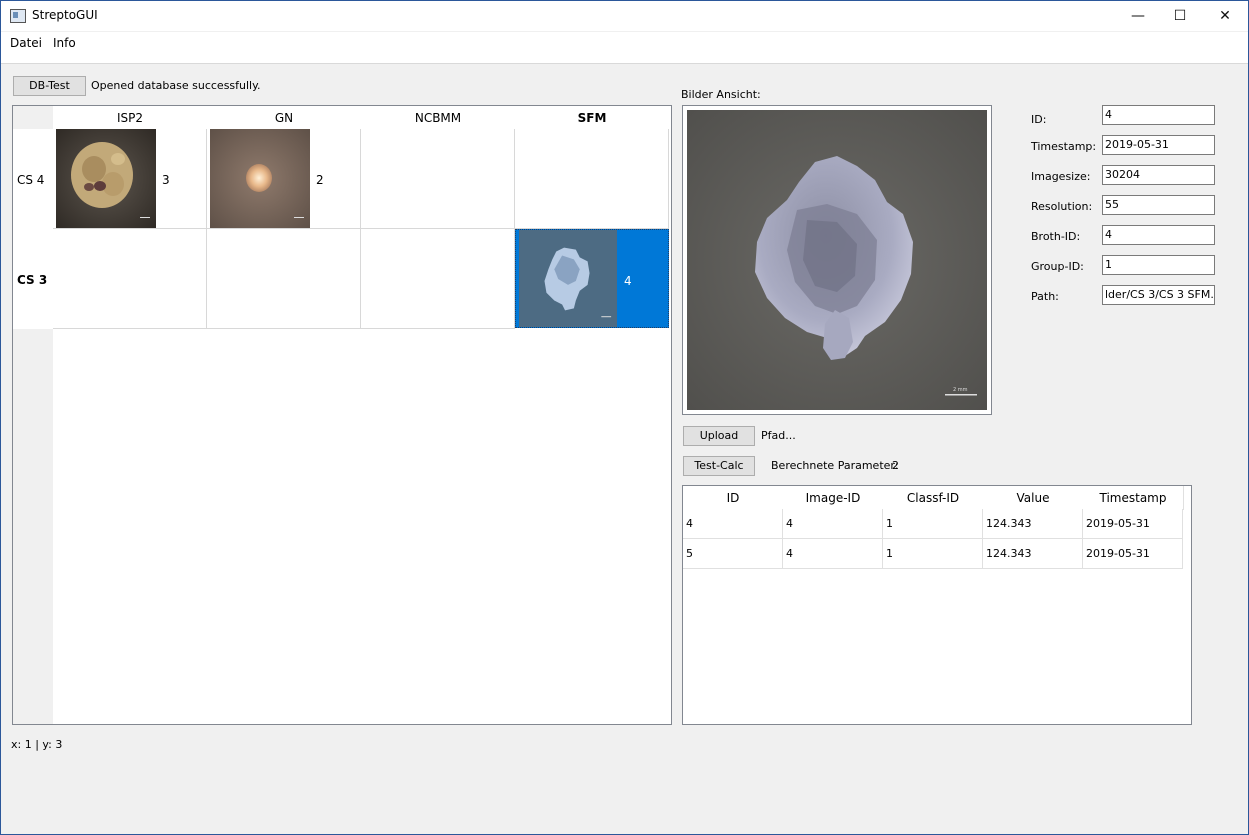  I want to click on group-id-label: Group-ID:, so click(1057, 266).